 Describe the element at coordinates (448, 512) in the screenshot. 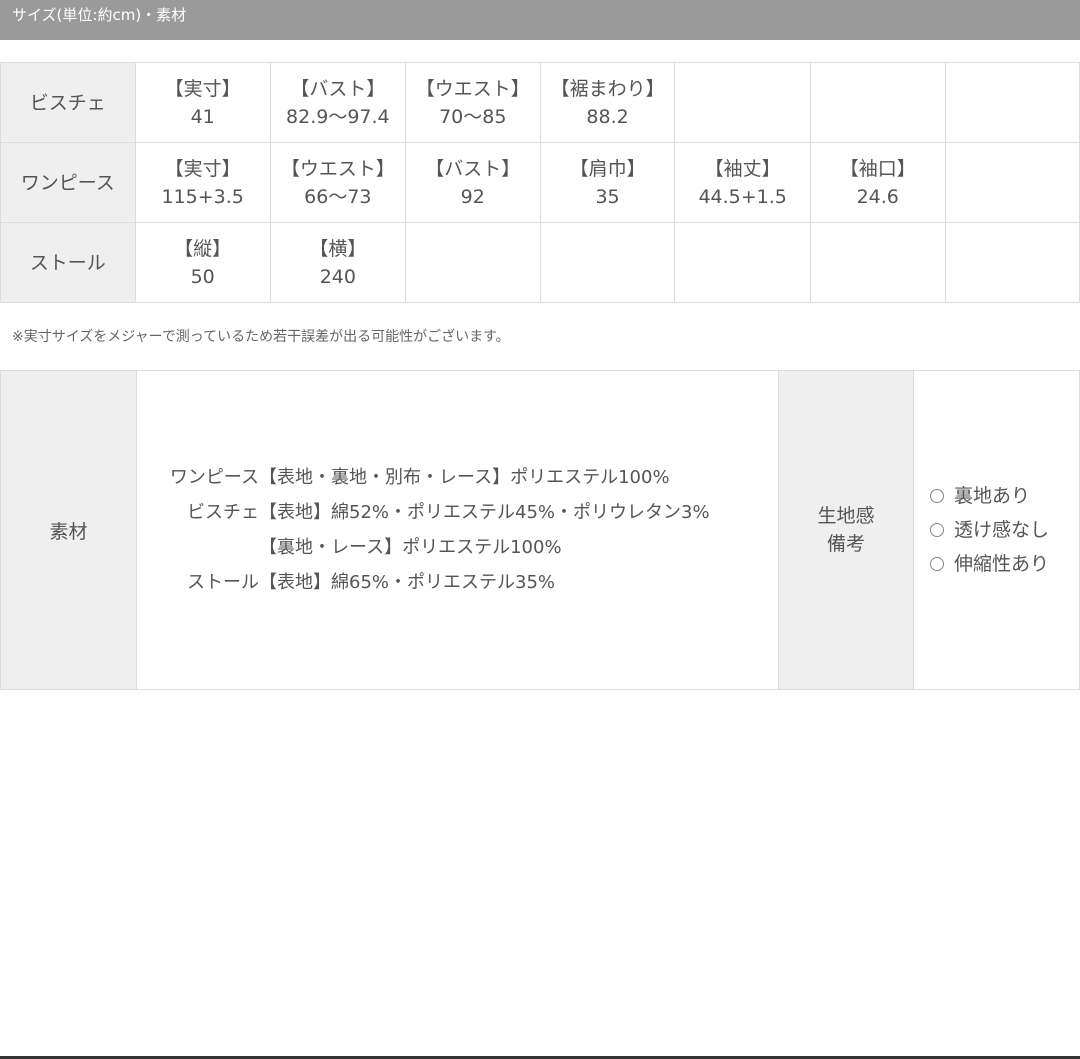

I see `material-line: ビスチェ【表地】綿52%・ポリエステル45%・ポリウレタン3%` at that location.